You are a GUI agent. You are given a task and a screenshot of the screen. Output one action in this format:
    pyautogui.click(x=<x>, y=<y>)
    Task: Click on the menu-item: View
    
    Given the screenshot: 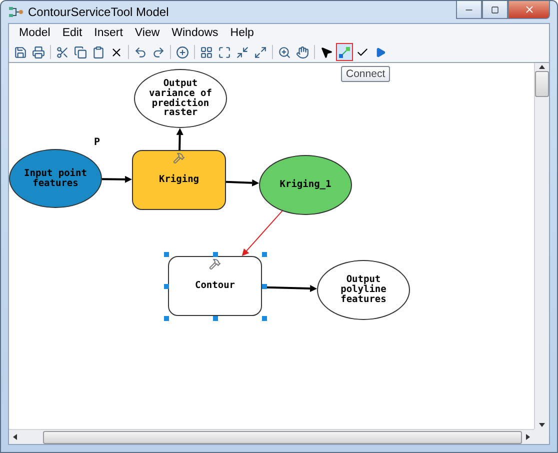 What is the action you would take?
    pyautogui.click(x=147, y=33)
    